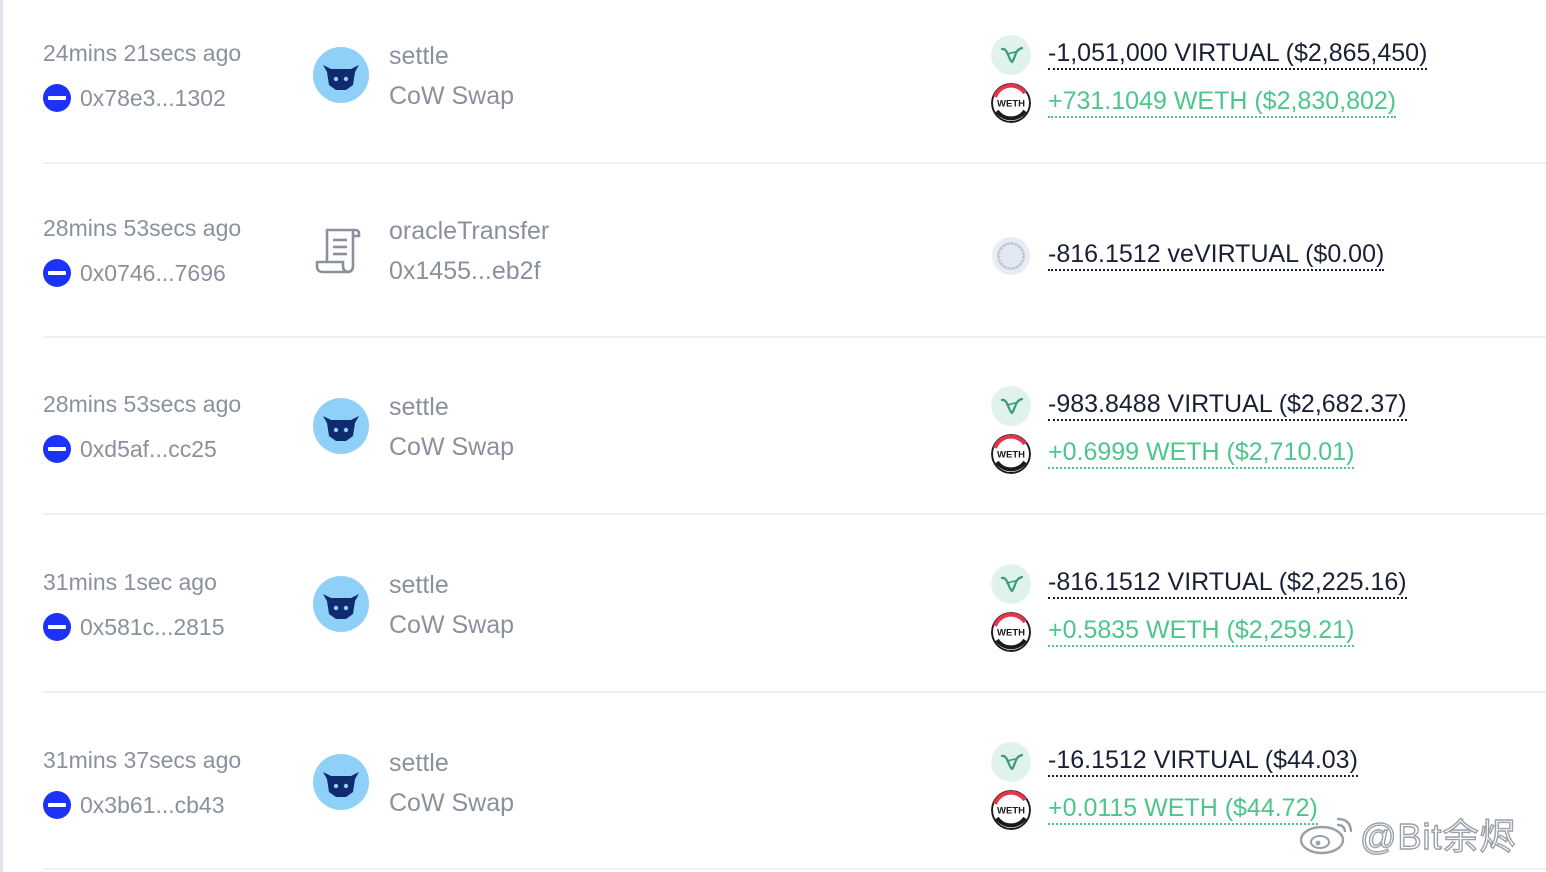 The width and height of the screenshot is (1546, 872). I want to click on transfer-amount-out: -816.1512 veVIRTUAL ($0.00), so click(1216, 255).